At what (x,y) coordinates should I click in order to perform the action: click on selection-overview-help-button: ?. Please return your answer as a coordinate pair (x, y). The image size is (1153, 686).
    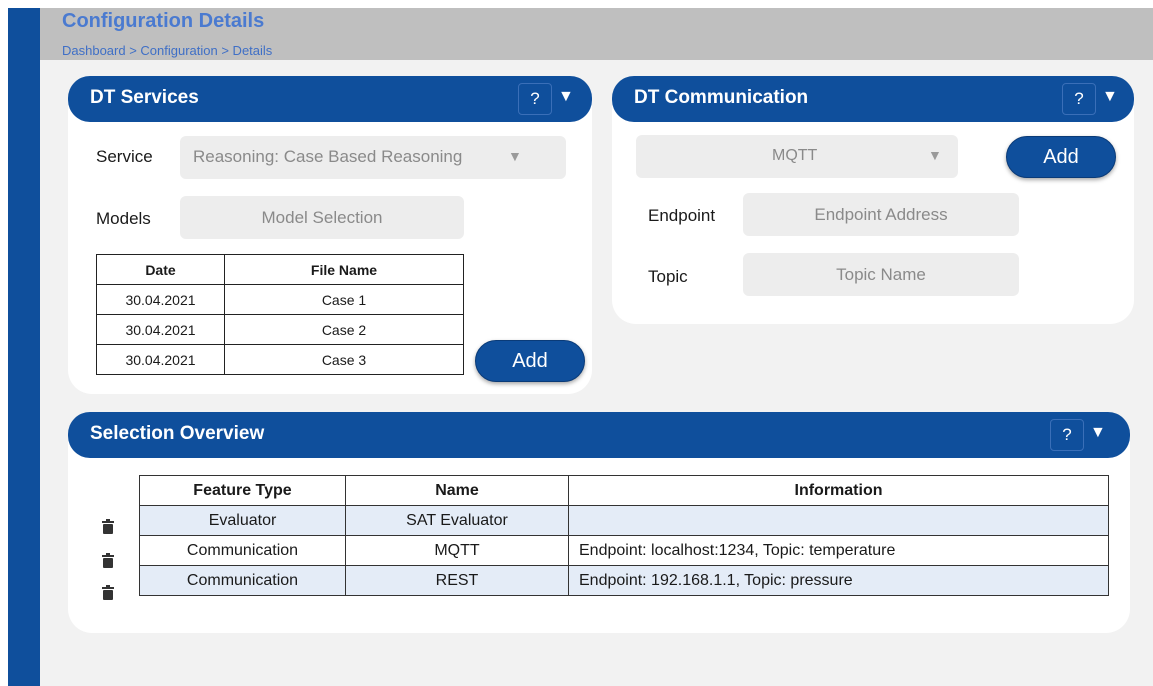
    Looking at the image, I should click on (1067, 435).